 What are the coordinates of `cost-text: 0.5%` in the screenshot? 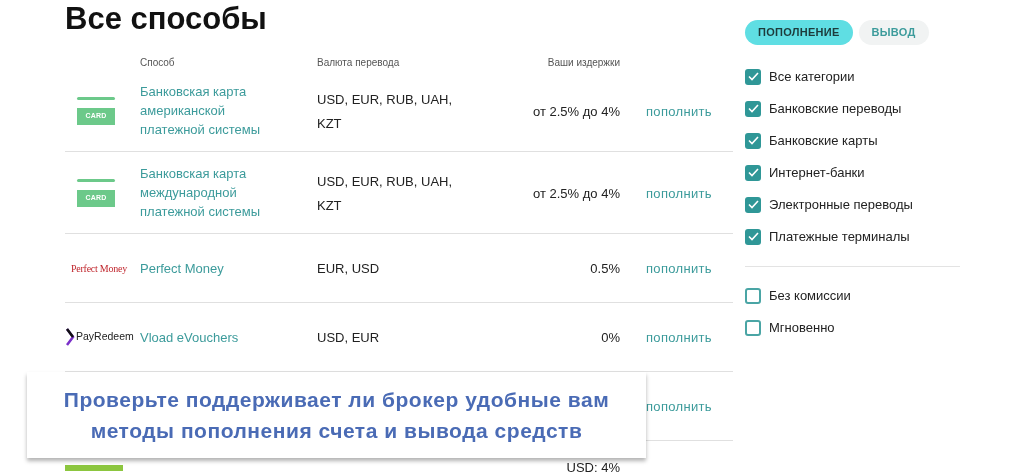 It's located at (605, 268).